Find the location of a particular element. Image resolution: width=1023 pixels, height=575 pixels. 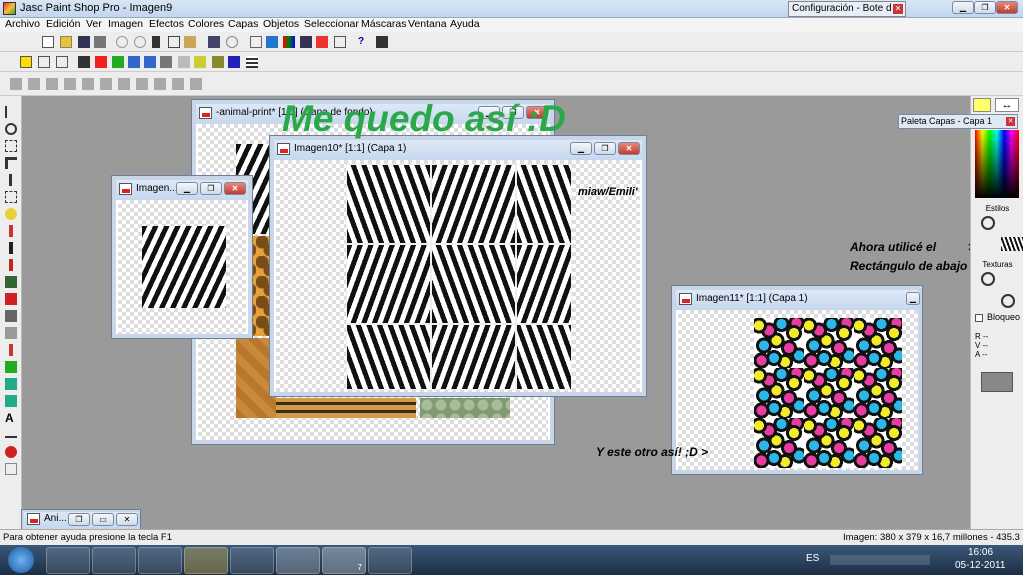

chrome-taskbar-icon is located at coordinates (298, 560).